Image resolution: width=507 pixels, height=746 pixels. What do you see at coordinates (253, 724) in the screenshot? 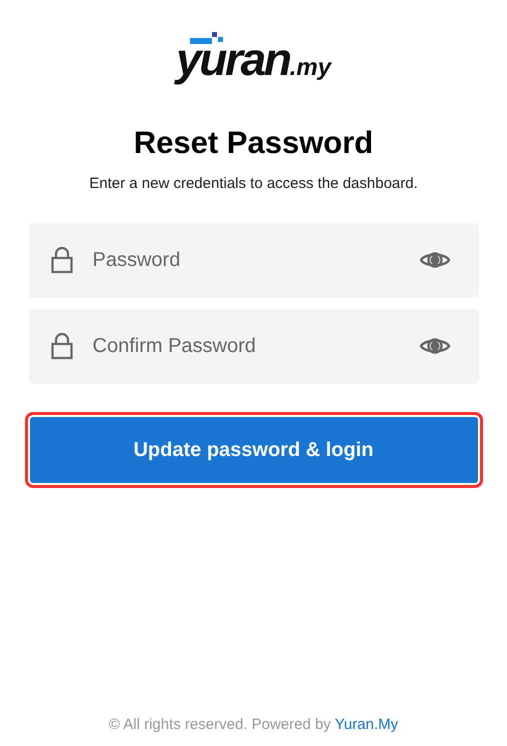
I see `footer-text: © All rights reserved. Powered by Yuran.My` at bounding box center [253, 724].